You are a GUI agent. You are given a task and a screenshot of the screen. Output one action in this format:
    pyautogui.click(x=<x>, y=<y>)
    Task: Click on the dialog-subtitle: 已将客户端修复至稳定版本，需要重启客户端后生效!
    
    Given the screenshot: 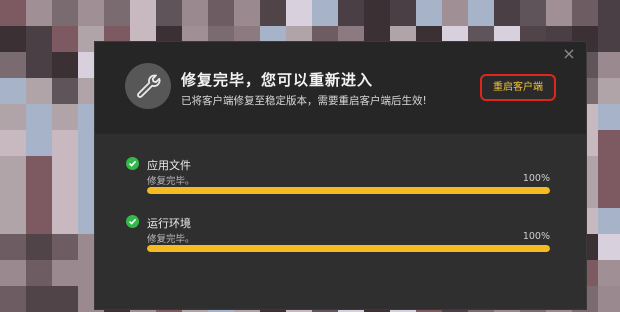 What is the action you would take?
    pyautogui.click(x=304, y=101)
    